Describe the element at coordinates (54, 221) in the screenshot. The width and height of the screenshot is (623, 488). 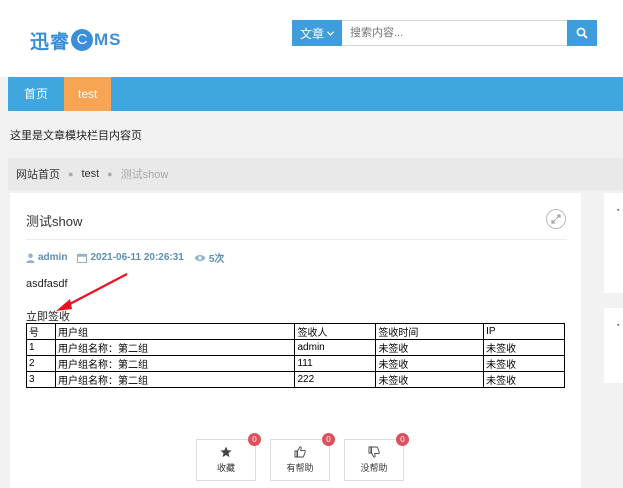
I see `article-title: 测试show` at that location.